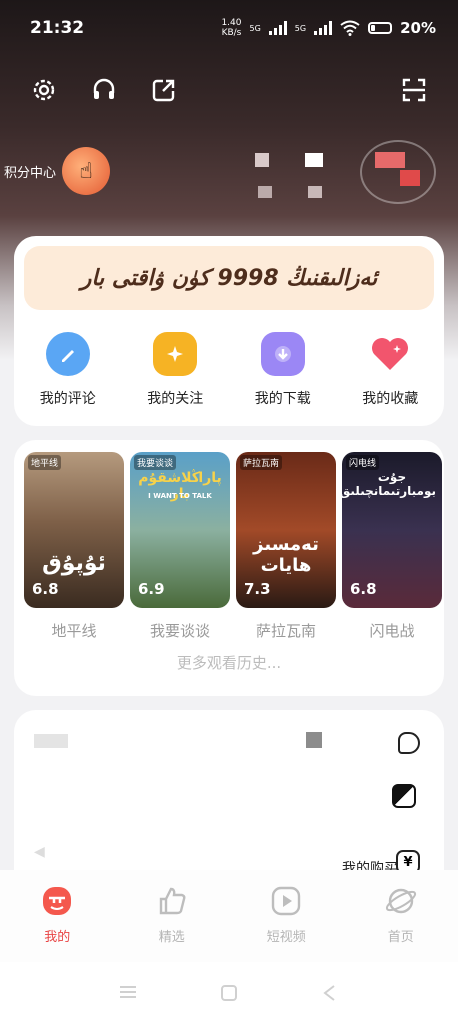 Image resolution: width=458 pixels, height=1024 pixels. Describe the element at coordinates (180, 496) in the screenshot. I see `poster-subtitle: I WANT TO TALK` at that location.